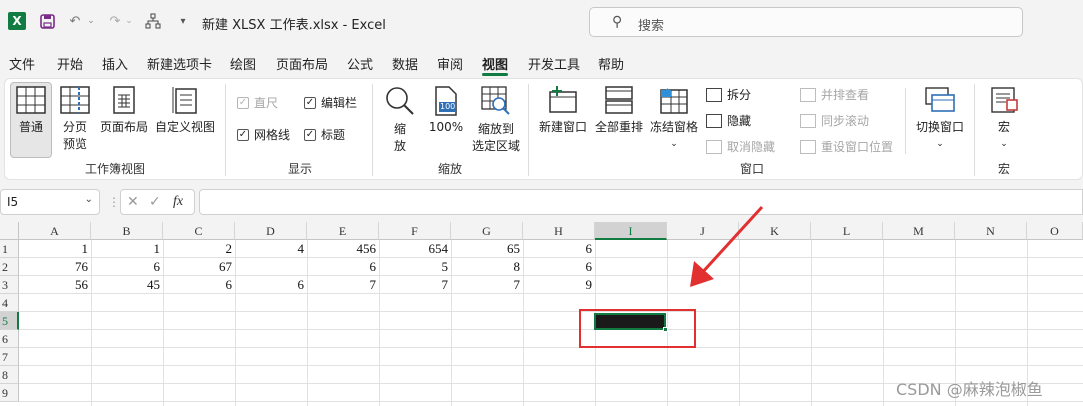 Image resolution: width=1083 pixels, height=406 pixels. What do you see at coordinates (330, 102) in the screenshot?
I see `formula-bar-checkbox: ✓ 编辑栏` at bounding box center [330, 102].